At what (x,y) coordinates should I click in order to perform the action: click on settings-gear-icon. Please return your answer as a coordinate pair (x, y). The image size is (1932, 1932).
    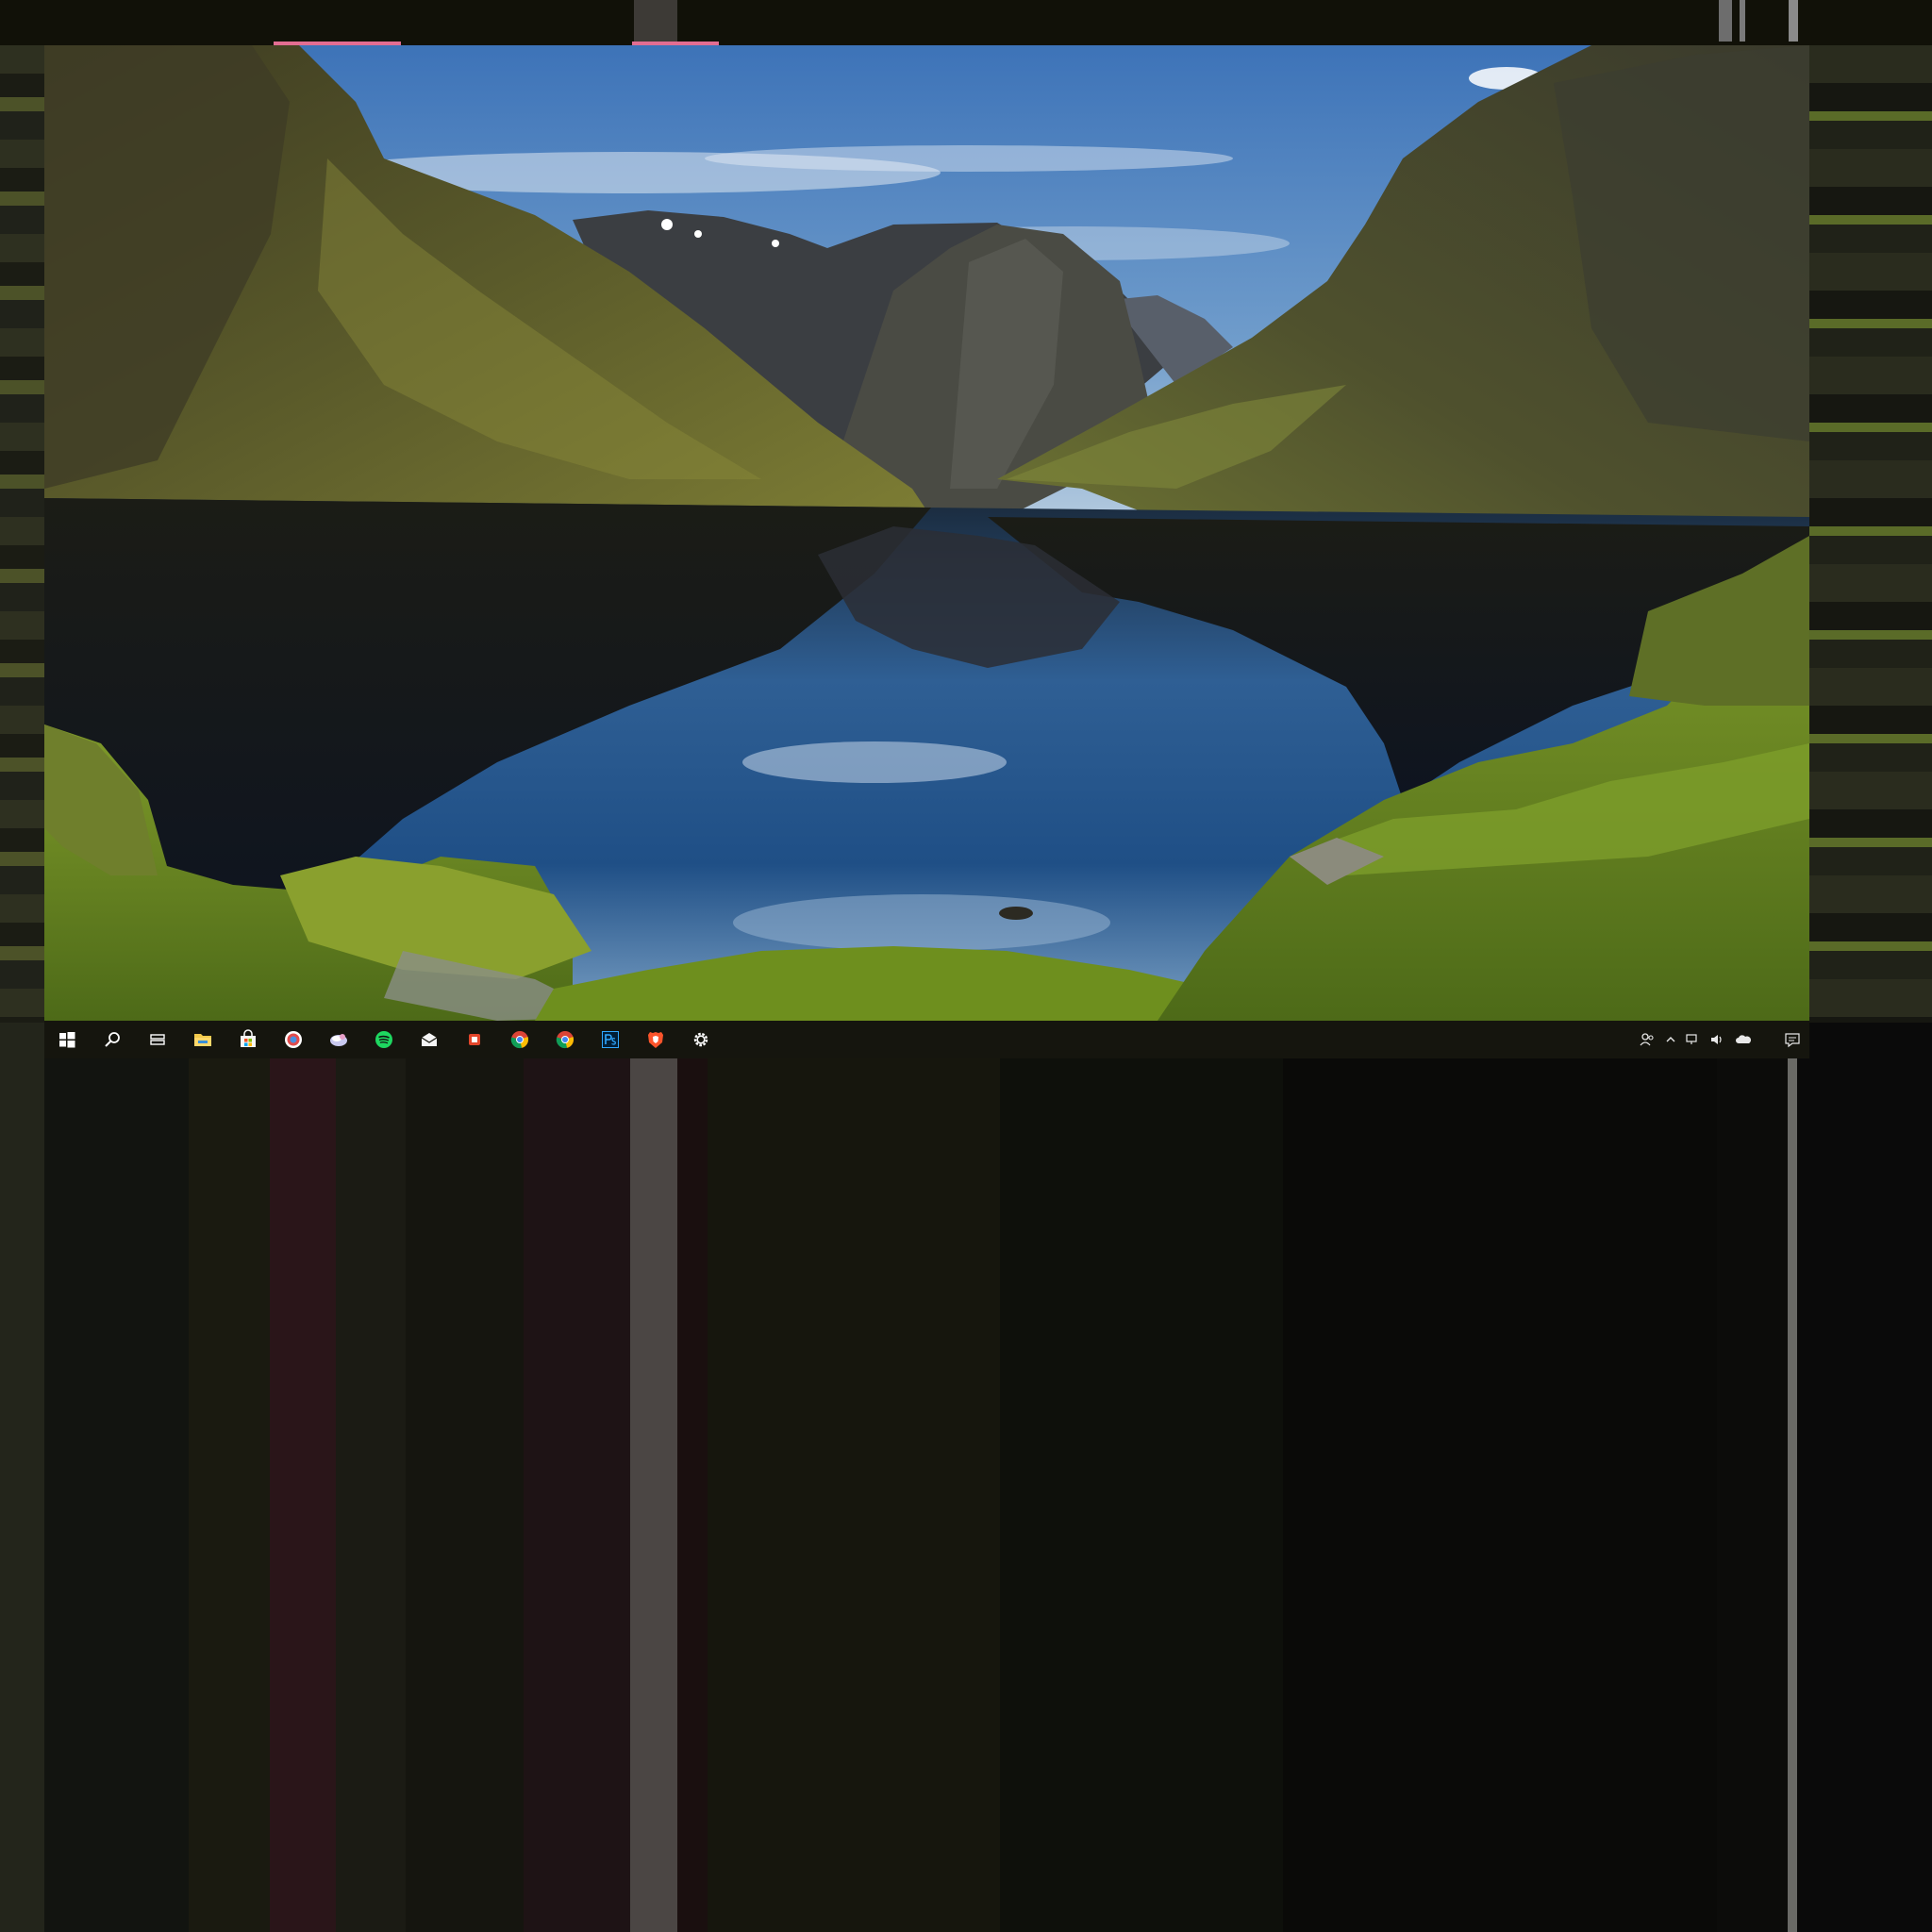
    Looking at the image, I should click on (701, 1039).